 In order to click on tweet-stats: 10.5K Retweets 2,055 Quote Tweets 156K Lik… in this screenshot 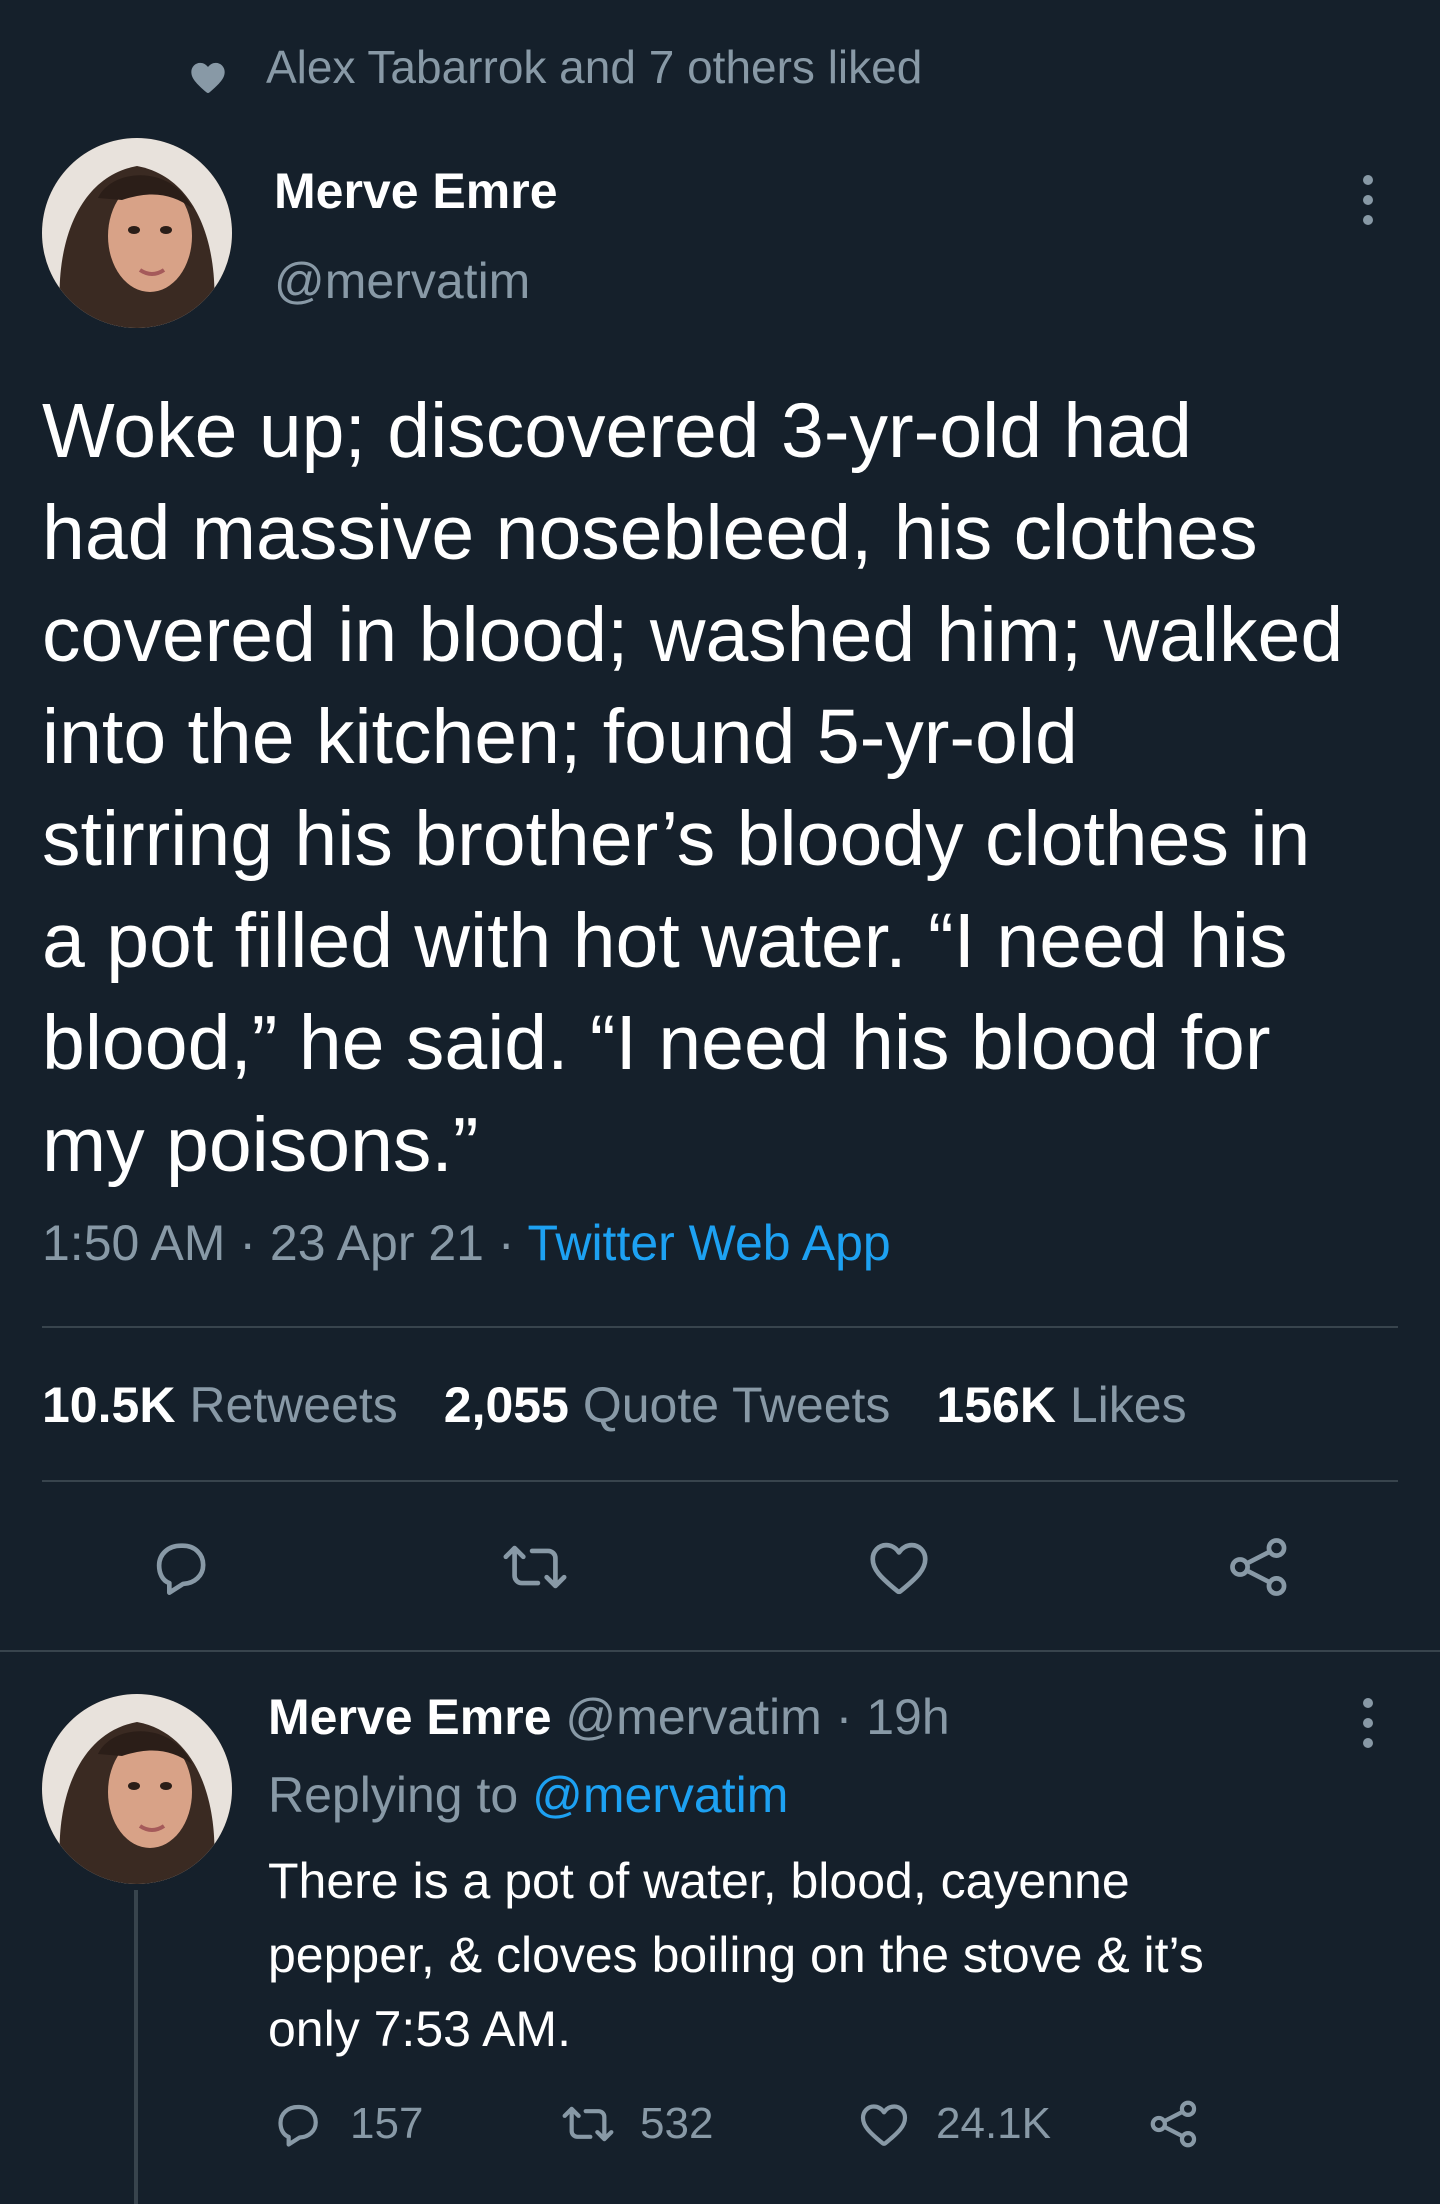, I will do `click(614, 1405)`.